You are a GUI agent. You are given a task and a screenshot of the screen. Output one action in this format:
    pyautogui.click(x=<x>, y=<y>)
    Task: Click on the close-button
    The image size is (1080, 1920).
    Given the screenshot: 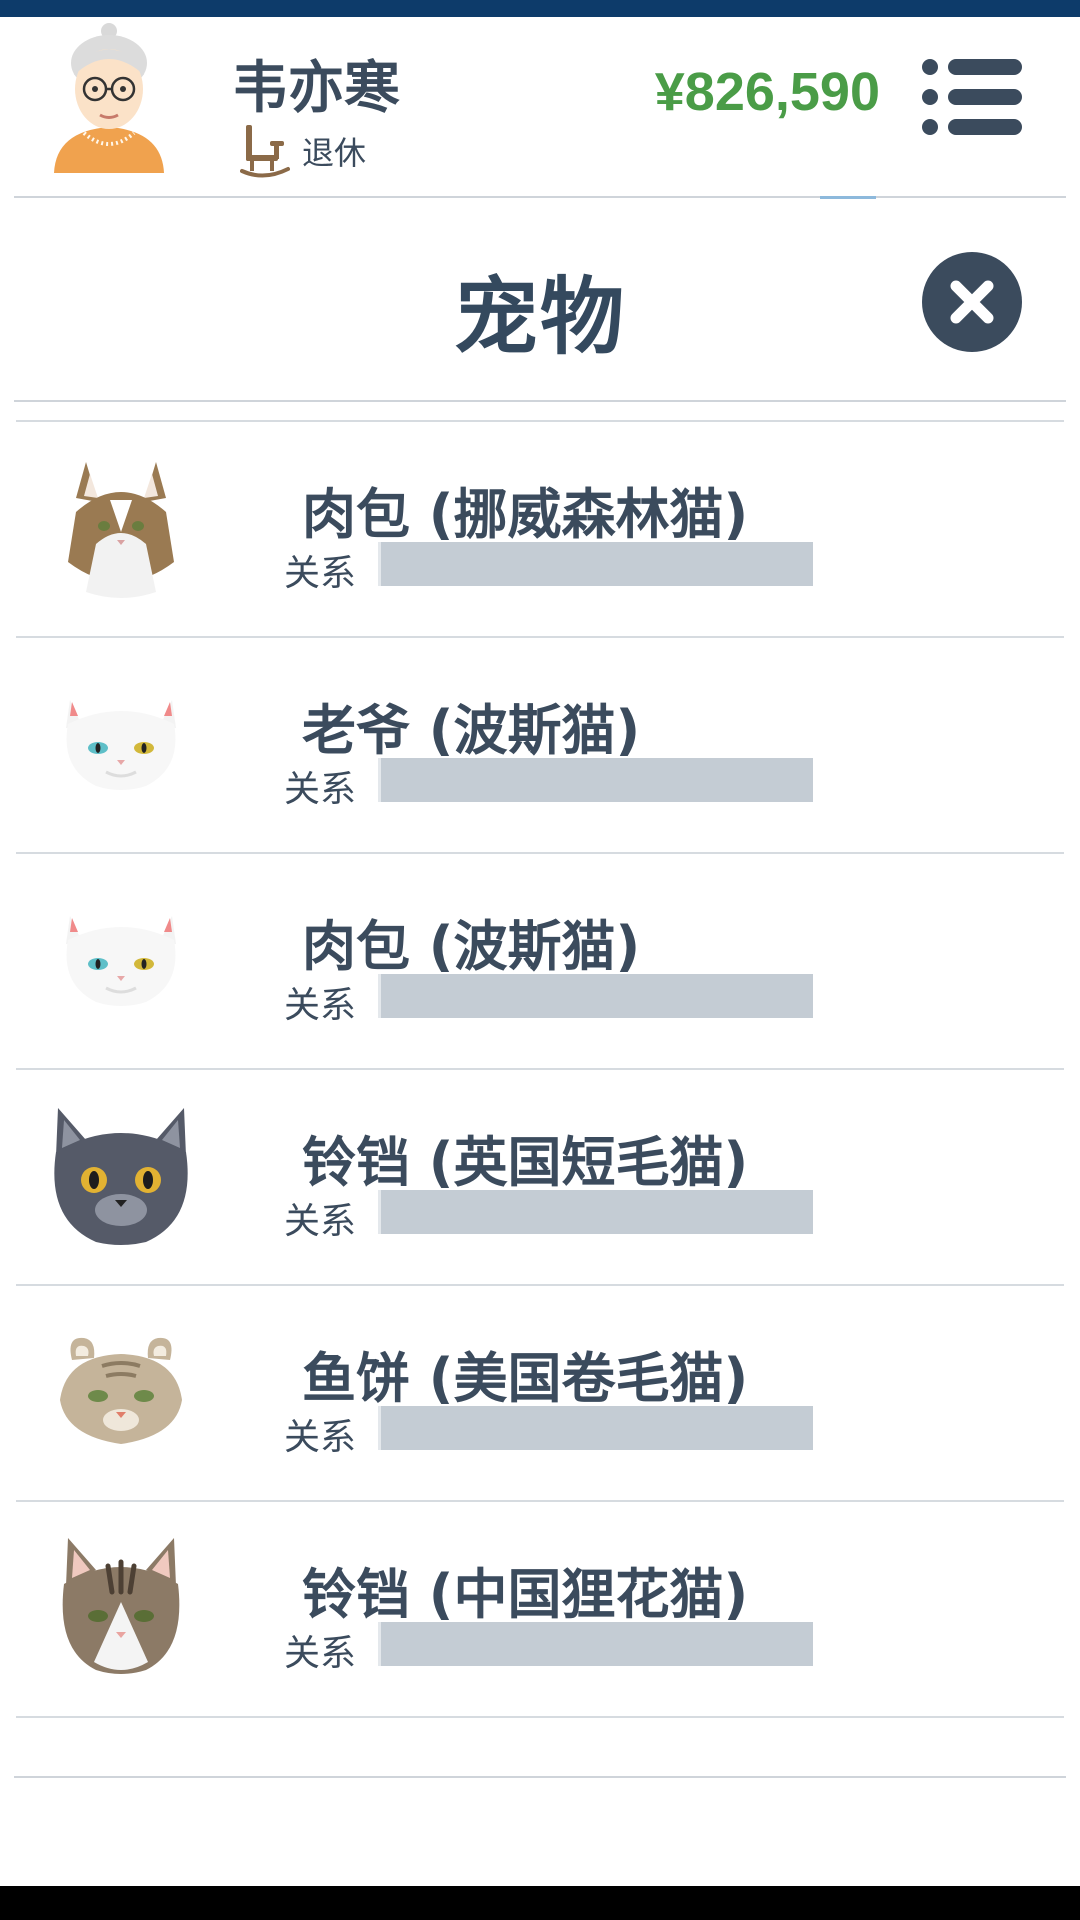 What is the action you would take?
    pyautogui.click(x=972, y=302)
    